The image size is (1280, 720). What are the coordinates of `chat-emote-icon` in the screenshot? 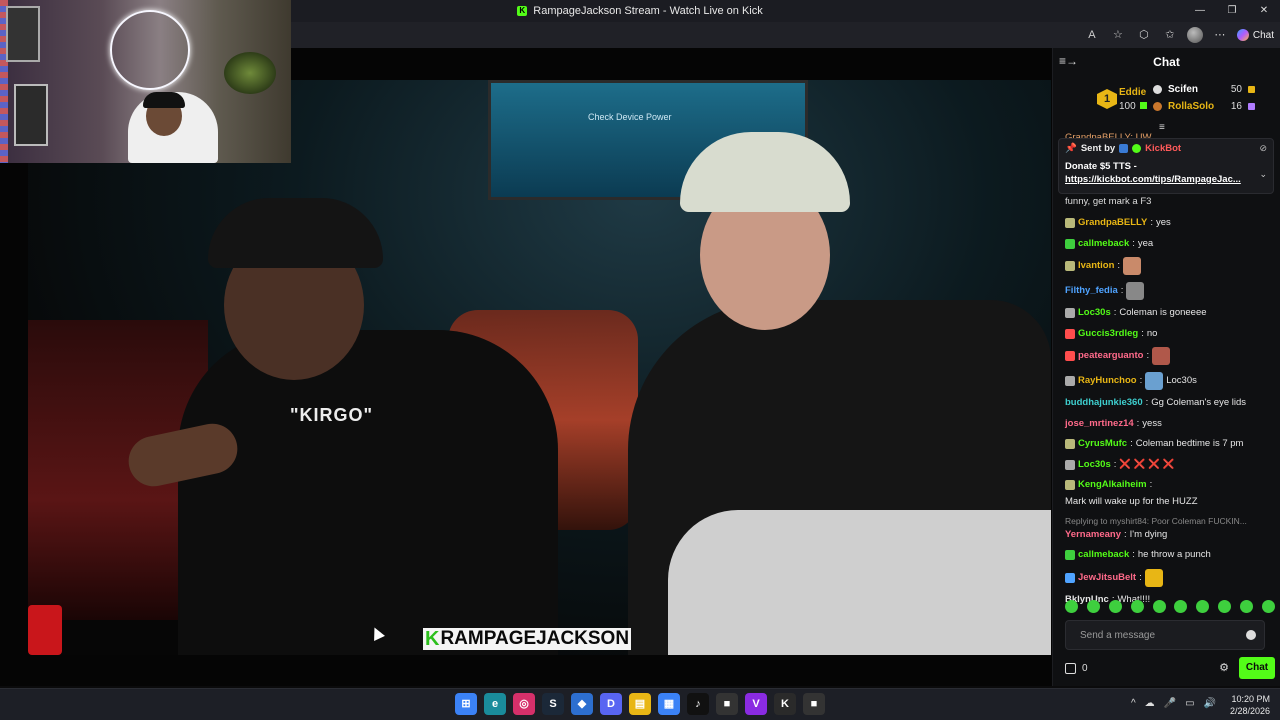 It's located at (1153, 577).